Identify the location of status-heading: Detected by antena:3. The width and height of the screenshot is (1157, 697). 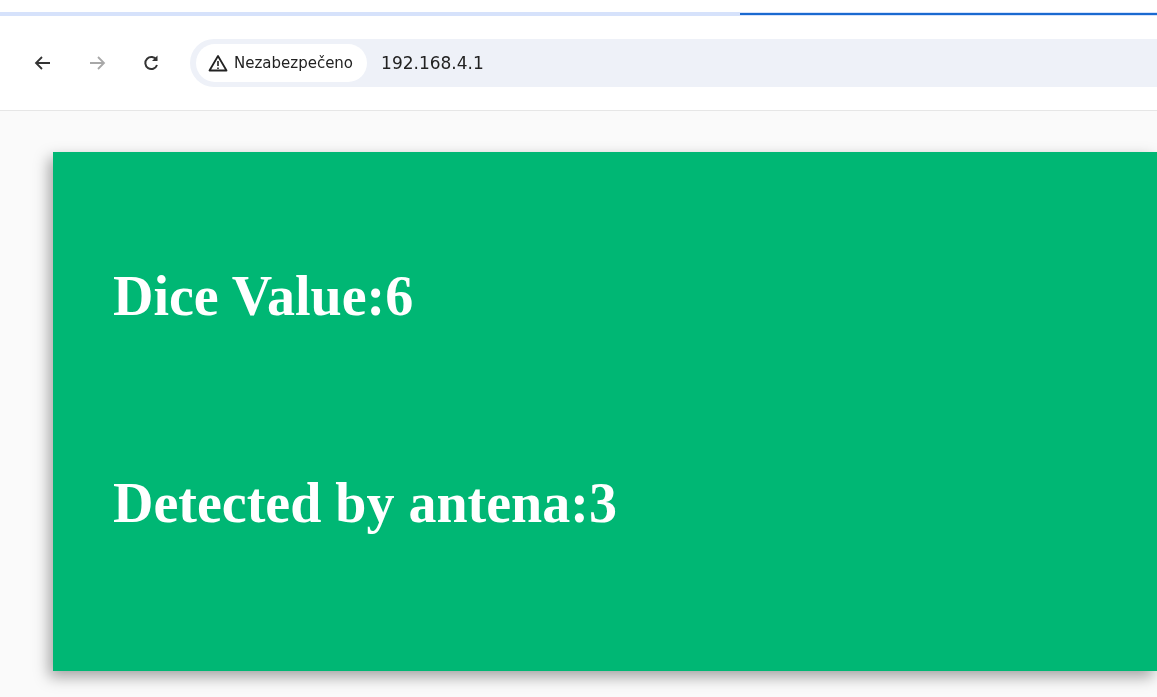
(365, 503).